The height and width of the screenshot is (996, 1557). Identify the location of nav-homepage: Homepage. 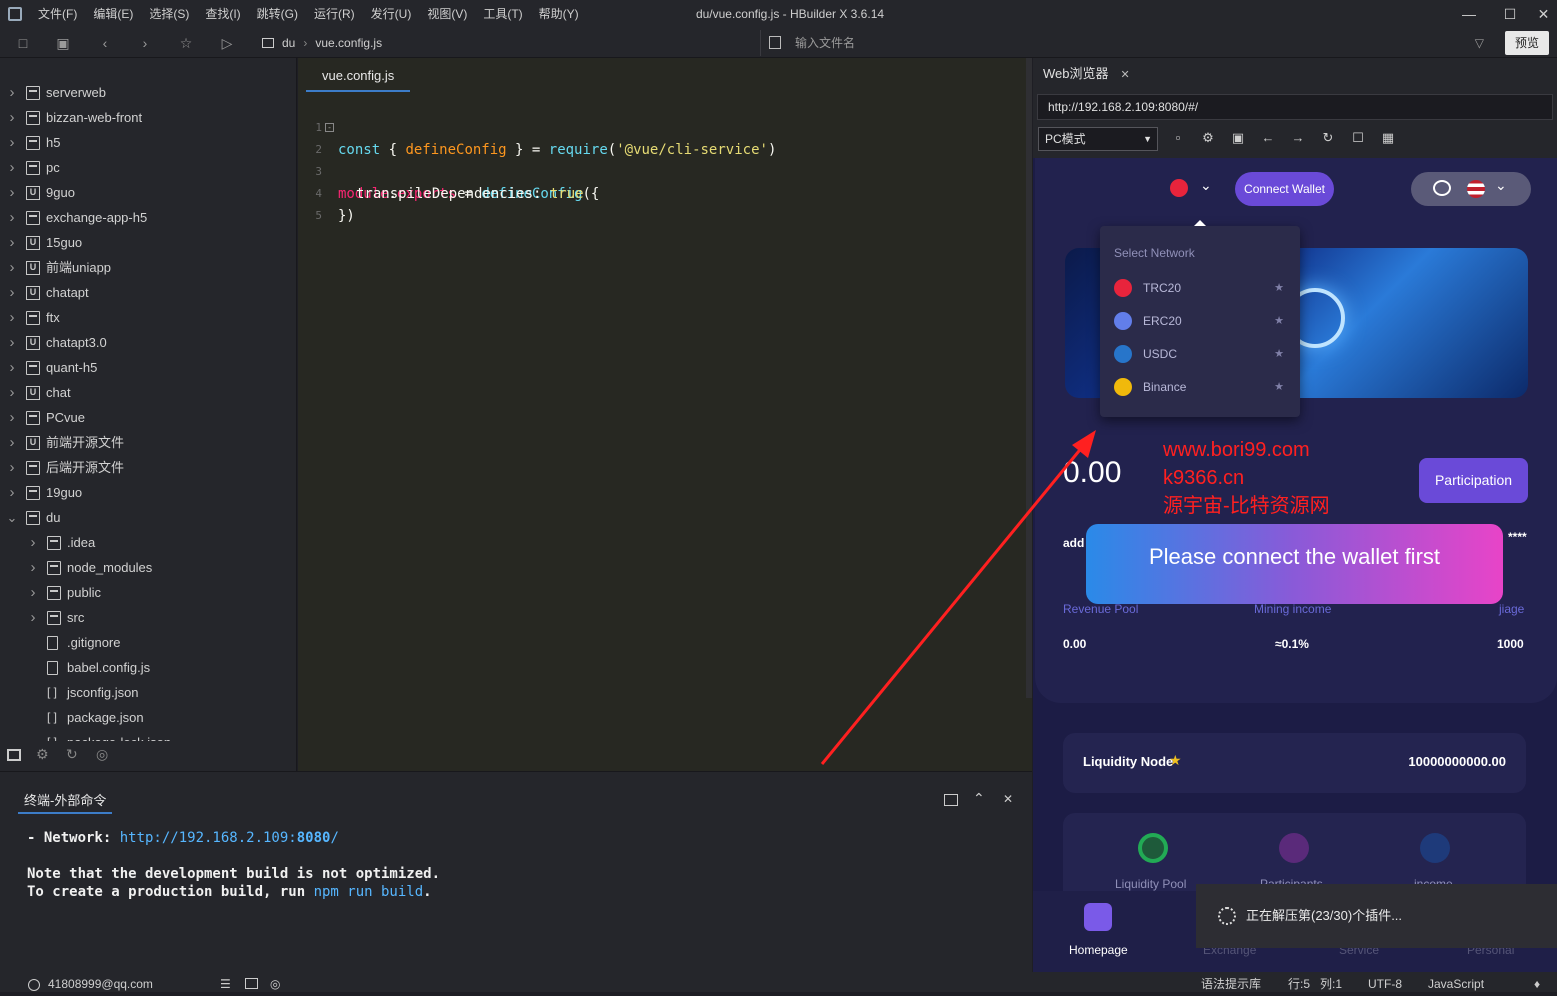
(1098, 931).